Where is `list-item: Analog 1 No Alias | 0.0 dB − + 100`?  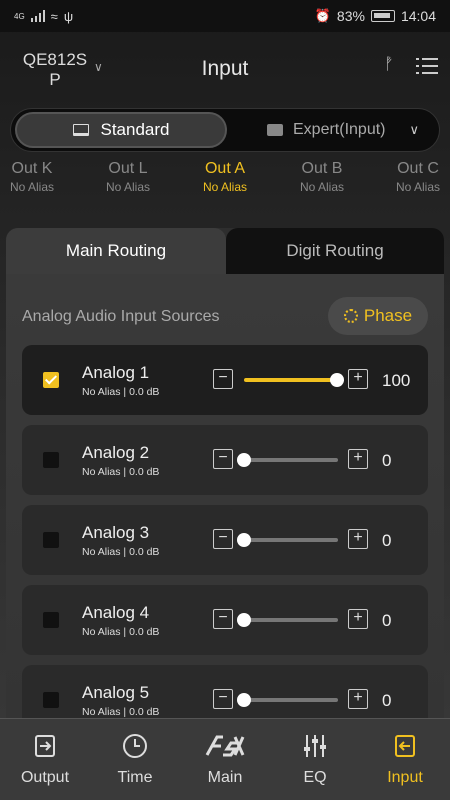 list-item: Analog 1 No Alias | 0.0 dB − + 100 is located at coordinates (225, 380).